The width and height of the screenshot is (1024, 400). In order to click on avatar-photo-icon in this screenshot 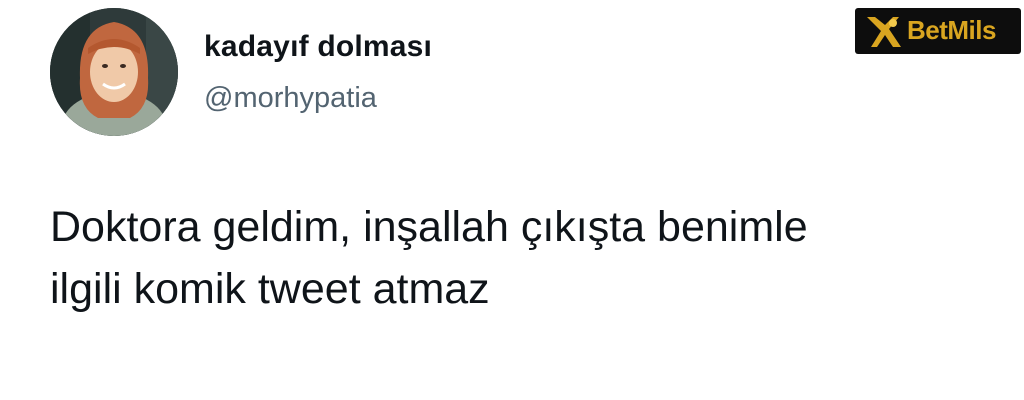, I will do `click(114, 72)`.